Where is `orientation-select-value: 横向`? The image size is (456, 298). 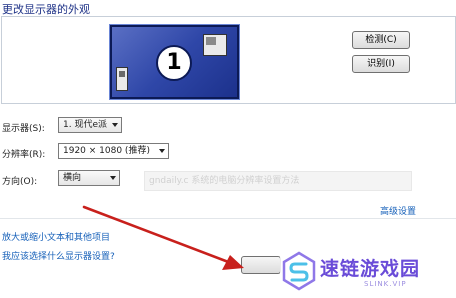 orientation-select-value: 横向 is located at coordinates (72, 178).